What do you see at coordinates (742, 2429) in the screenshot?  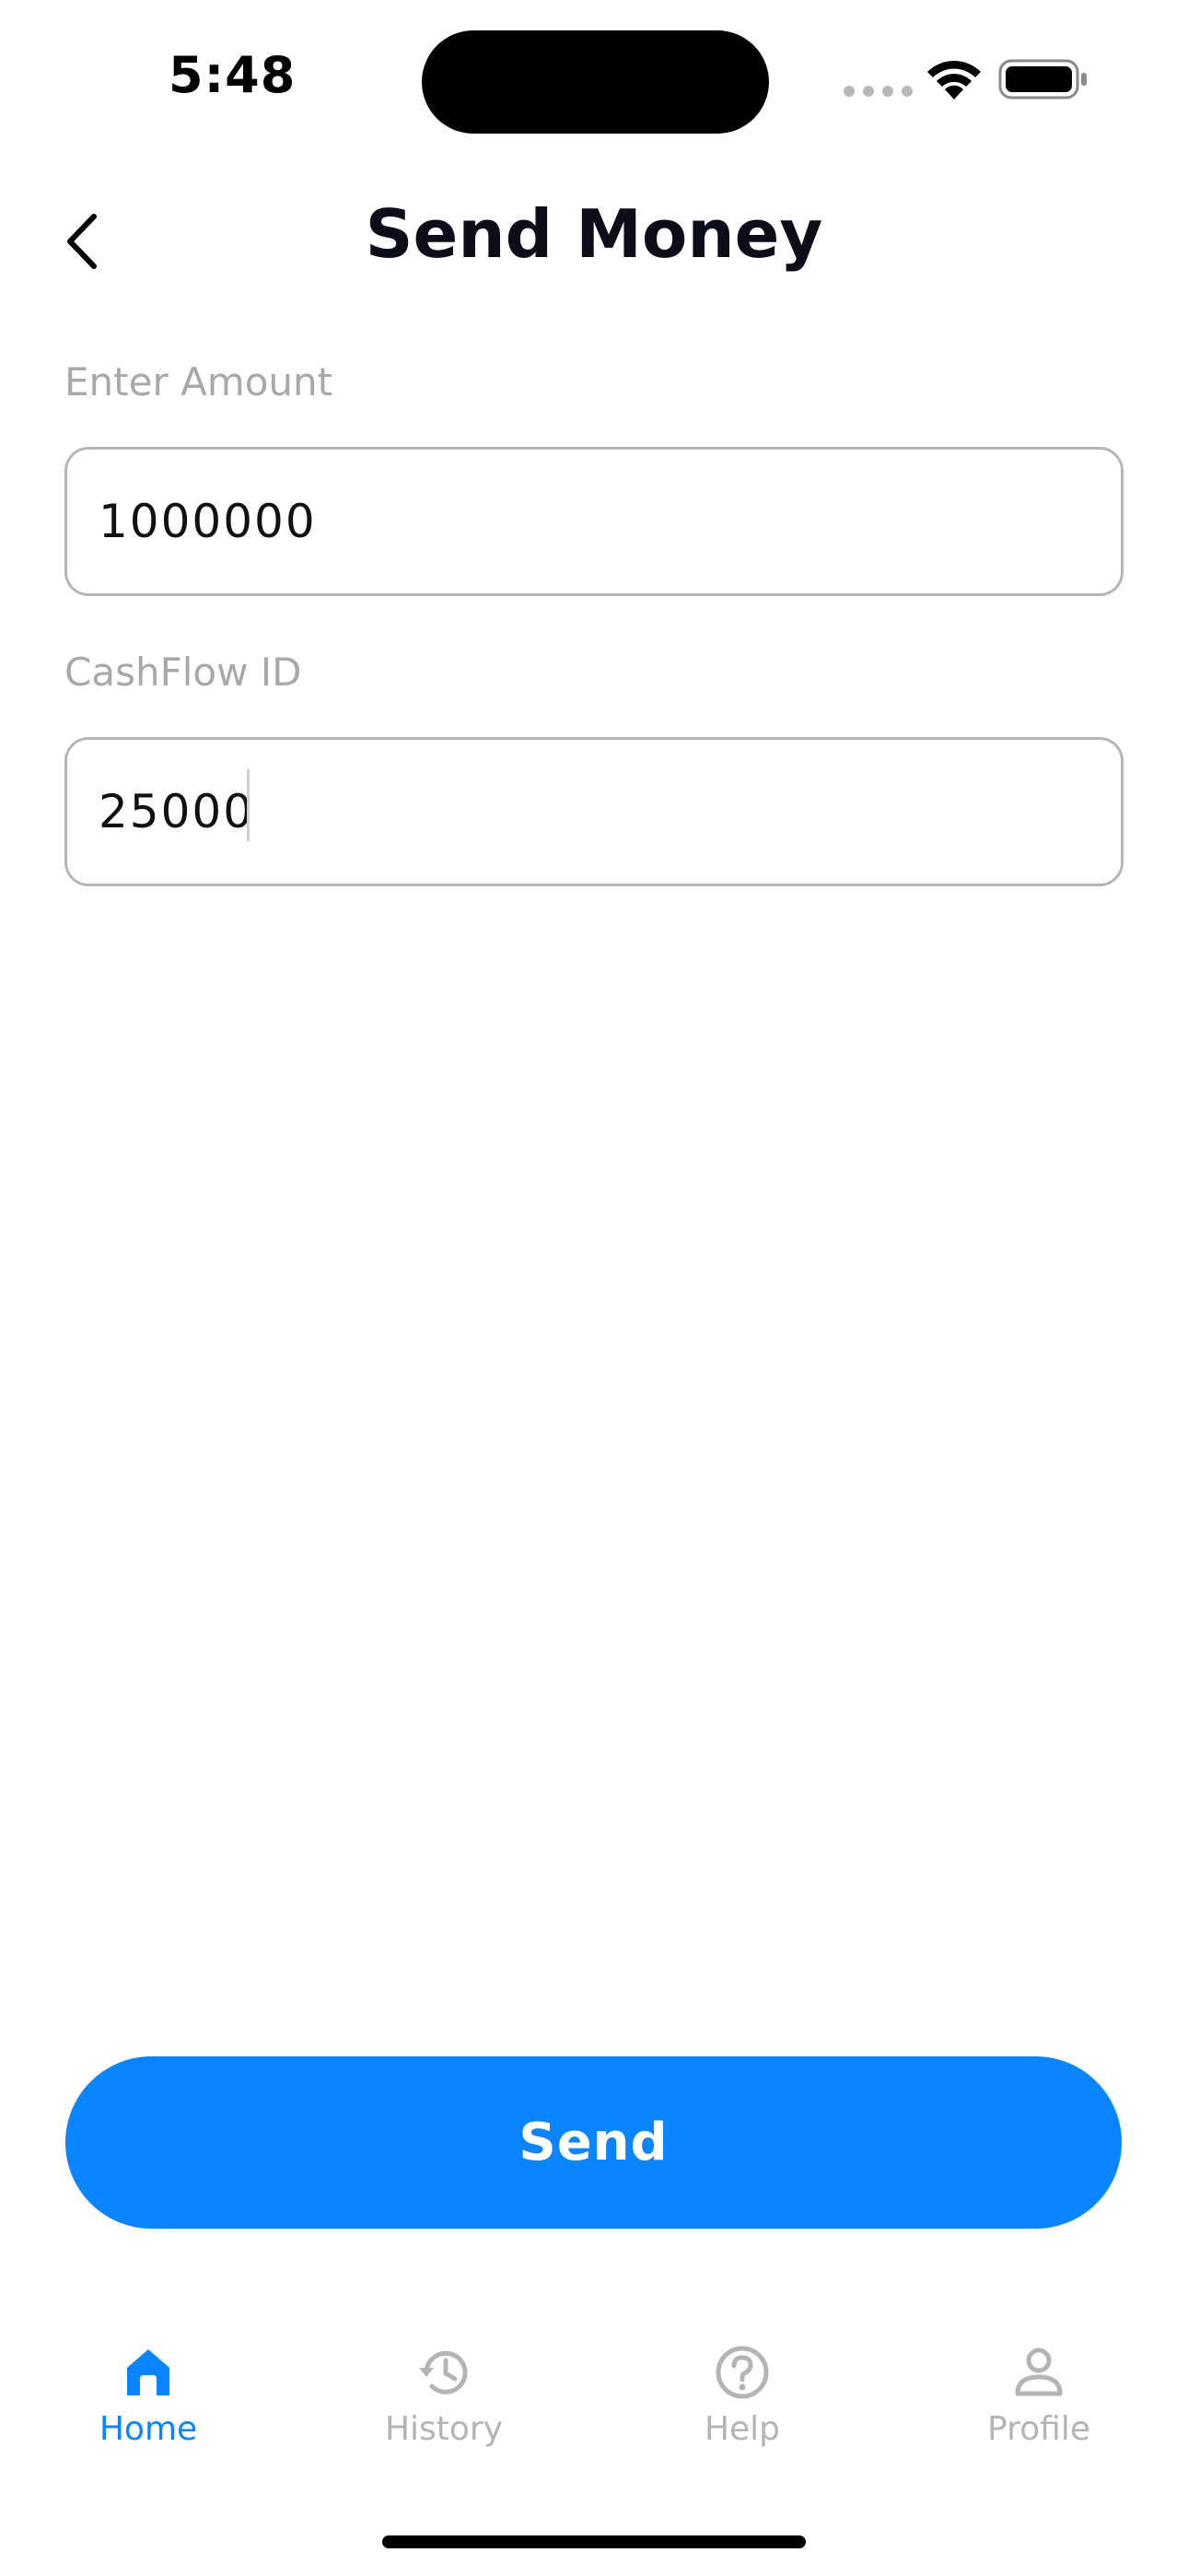 I see `tab-help-label: Help` at bounding box center [742, 2429].